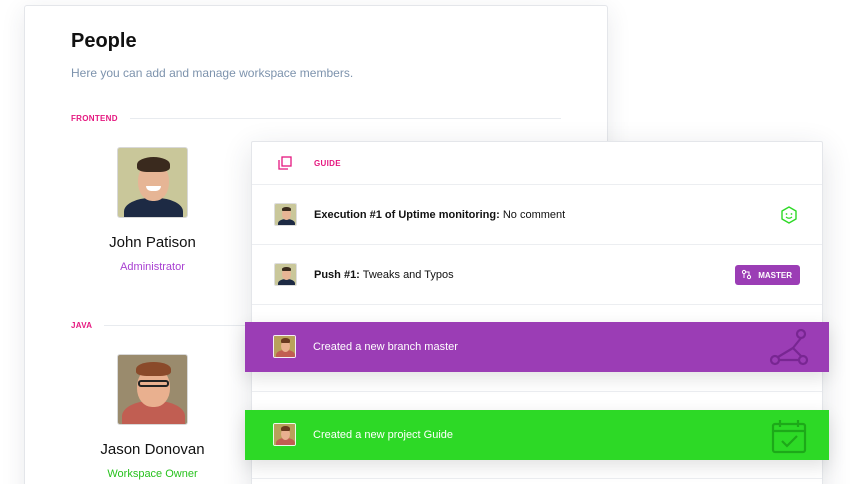 The width and height of the screenshot is (852, 484). Describe the element at coordinates (383, 435) in the screenshot. I see `band-text: Created a new project Guide` at that location.